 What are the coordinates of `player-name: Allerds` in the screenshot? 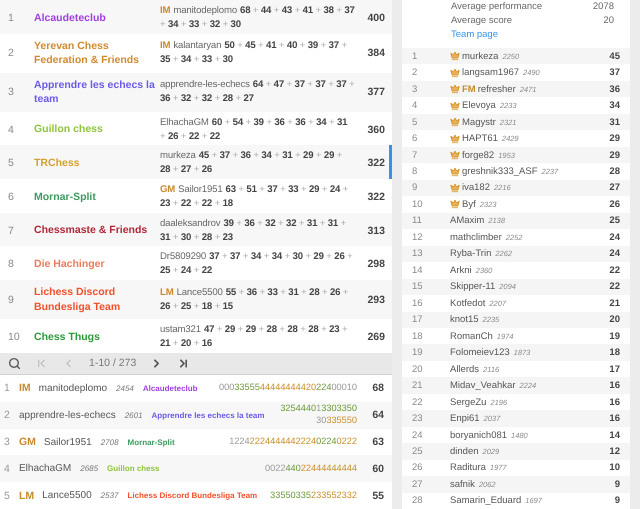 It's located at (465, 369).